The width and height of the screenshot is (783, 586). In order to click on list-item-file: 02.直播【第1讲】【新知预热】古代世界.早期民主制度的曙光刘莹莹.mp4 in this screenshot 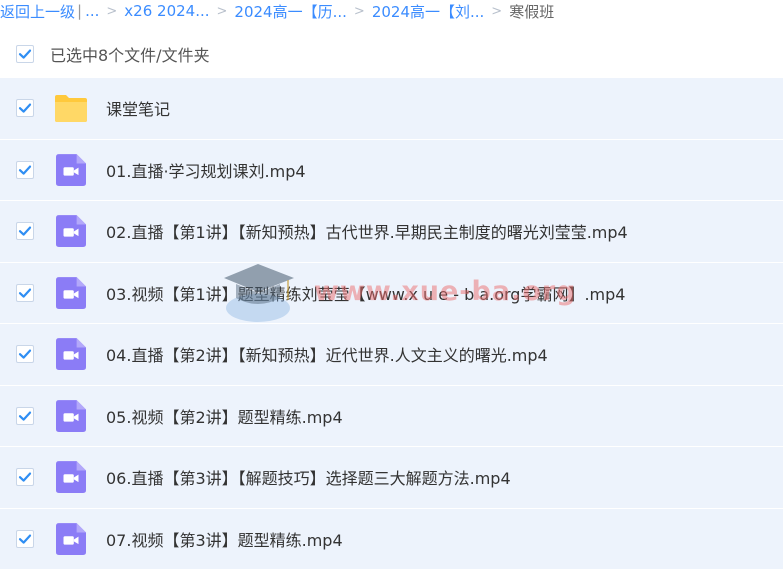, I will do `click(391, 232)`.